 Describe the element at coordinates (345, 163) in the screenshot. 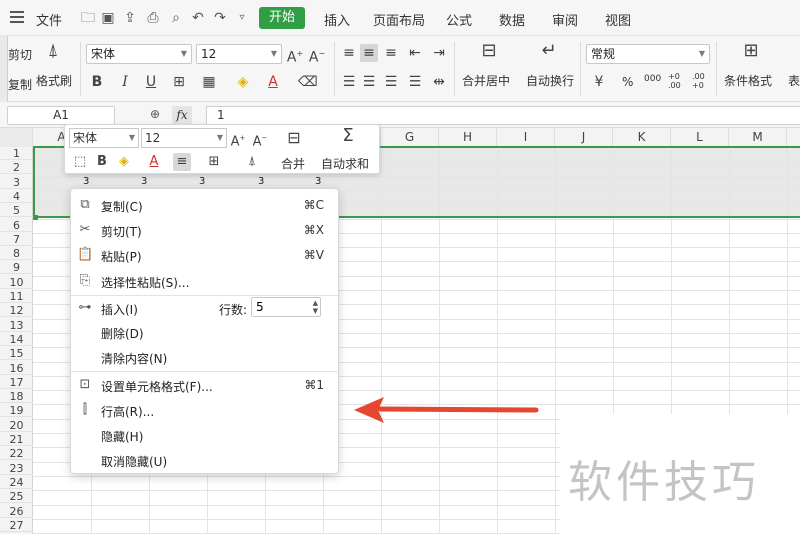

I see `mini-autosum-button: 自动求和` at that location.